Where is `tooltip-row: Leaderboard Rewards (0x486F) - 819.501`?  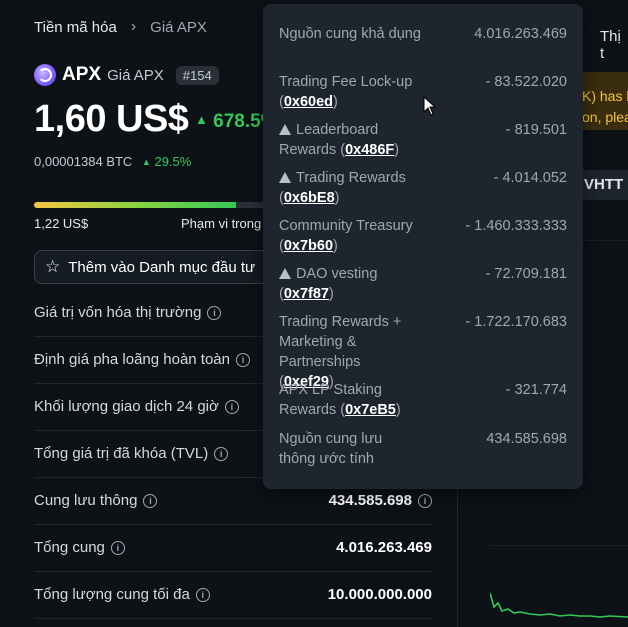 tooltip-row: Leaderboard Rewards (0x486F) - 819.501 is located at coordinates (423, 140).